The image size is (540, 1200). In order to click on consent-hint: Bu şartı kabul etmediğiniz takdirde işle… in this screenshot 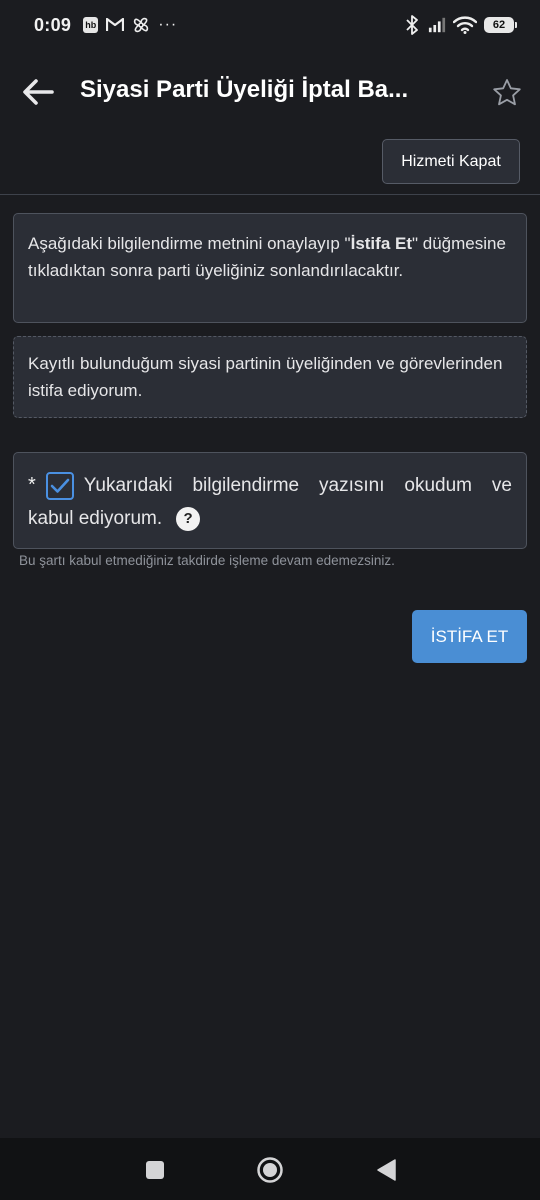, I will do `click(207, 560)`.